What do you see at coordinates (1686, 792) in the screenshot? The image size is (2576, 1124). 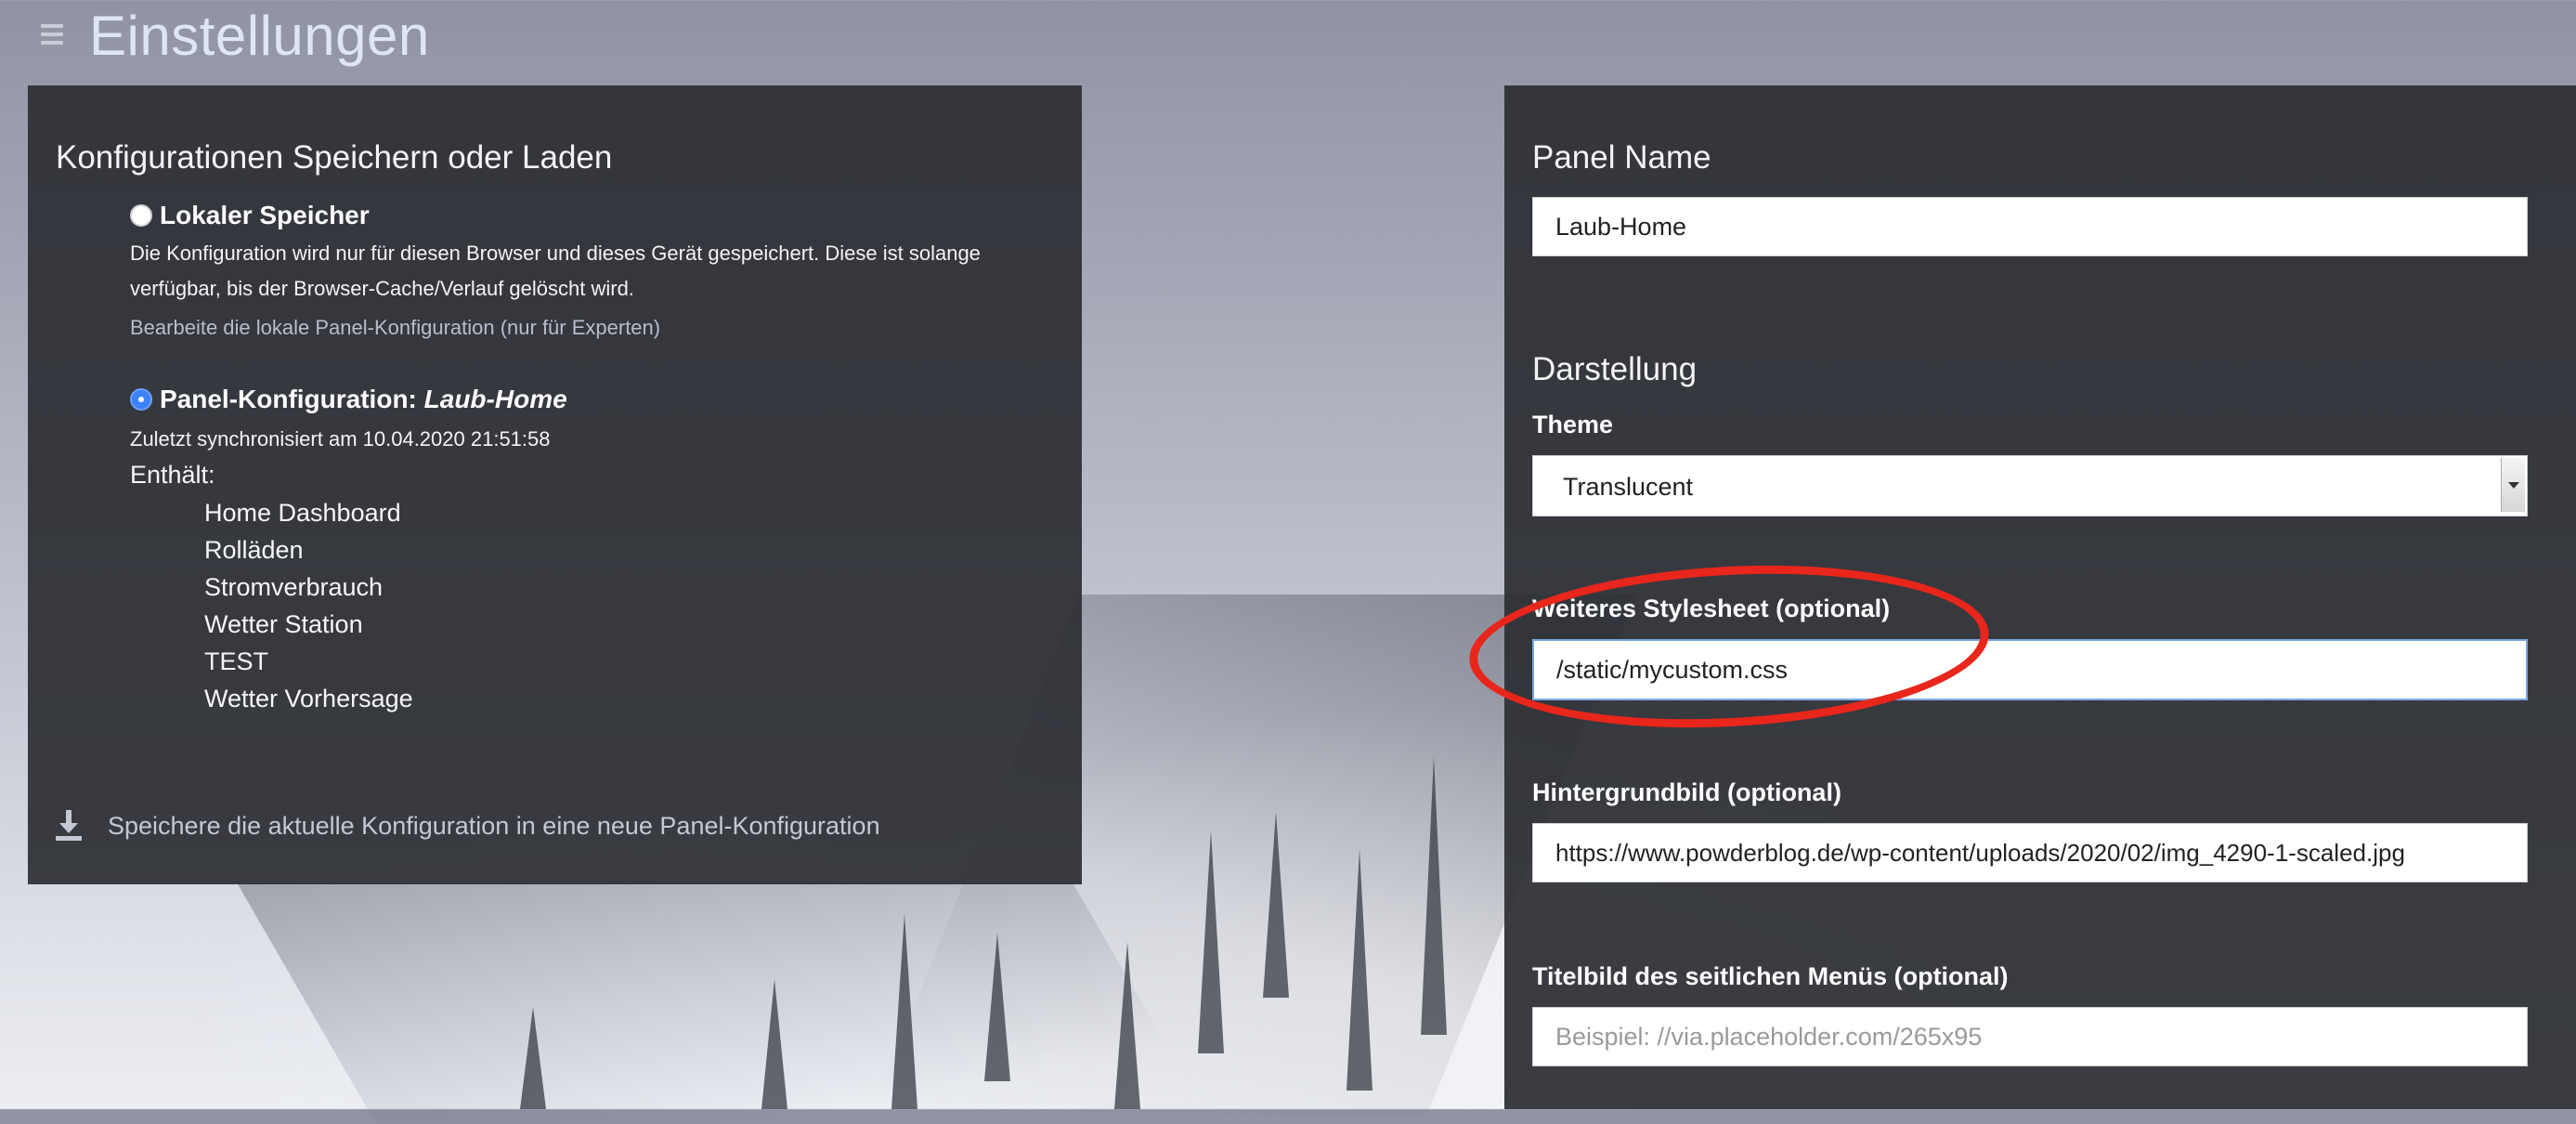 I see `background-image-label: Hintergrundbild (optional)` at bounding box center [1686, 792].